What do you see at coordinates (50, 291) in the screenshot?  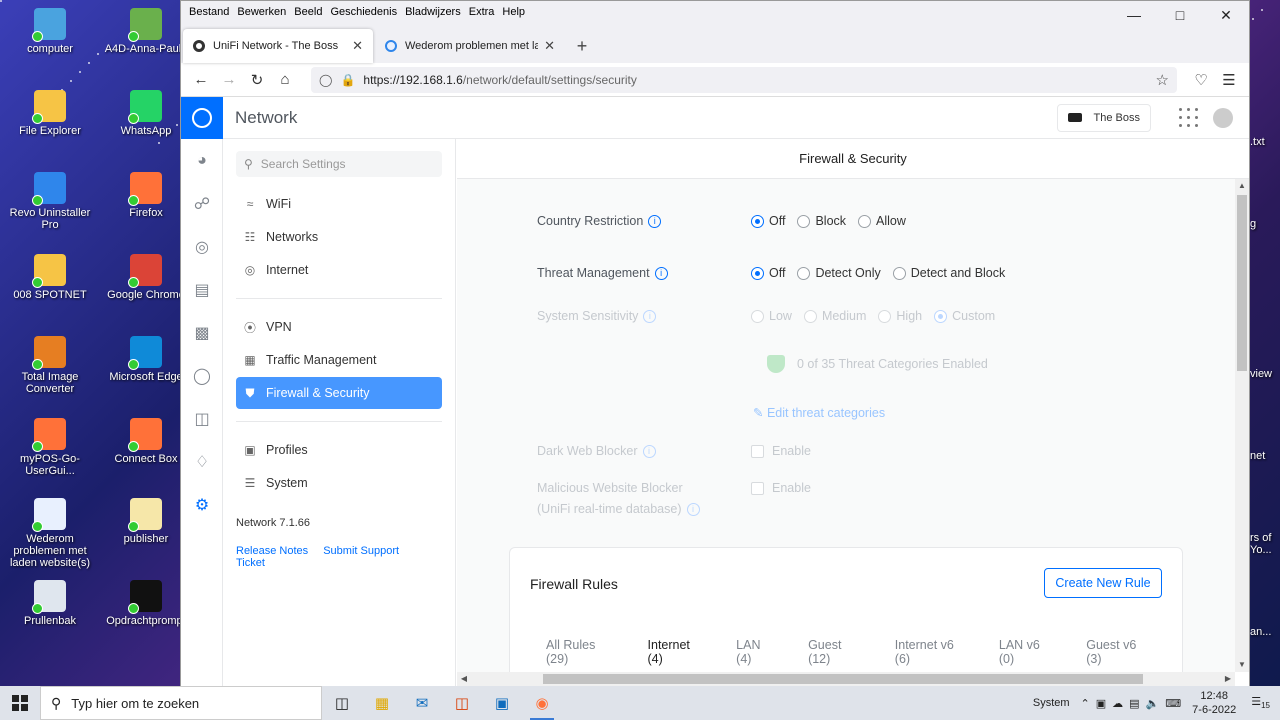 I see `desktop-icon: 008 SPOTNET` at bounding box center [50, 291].